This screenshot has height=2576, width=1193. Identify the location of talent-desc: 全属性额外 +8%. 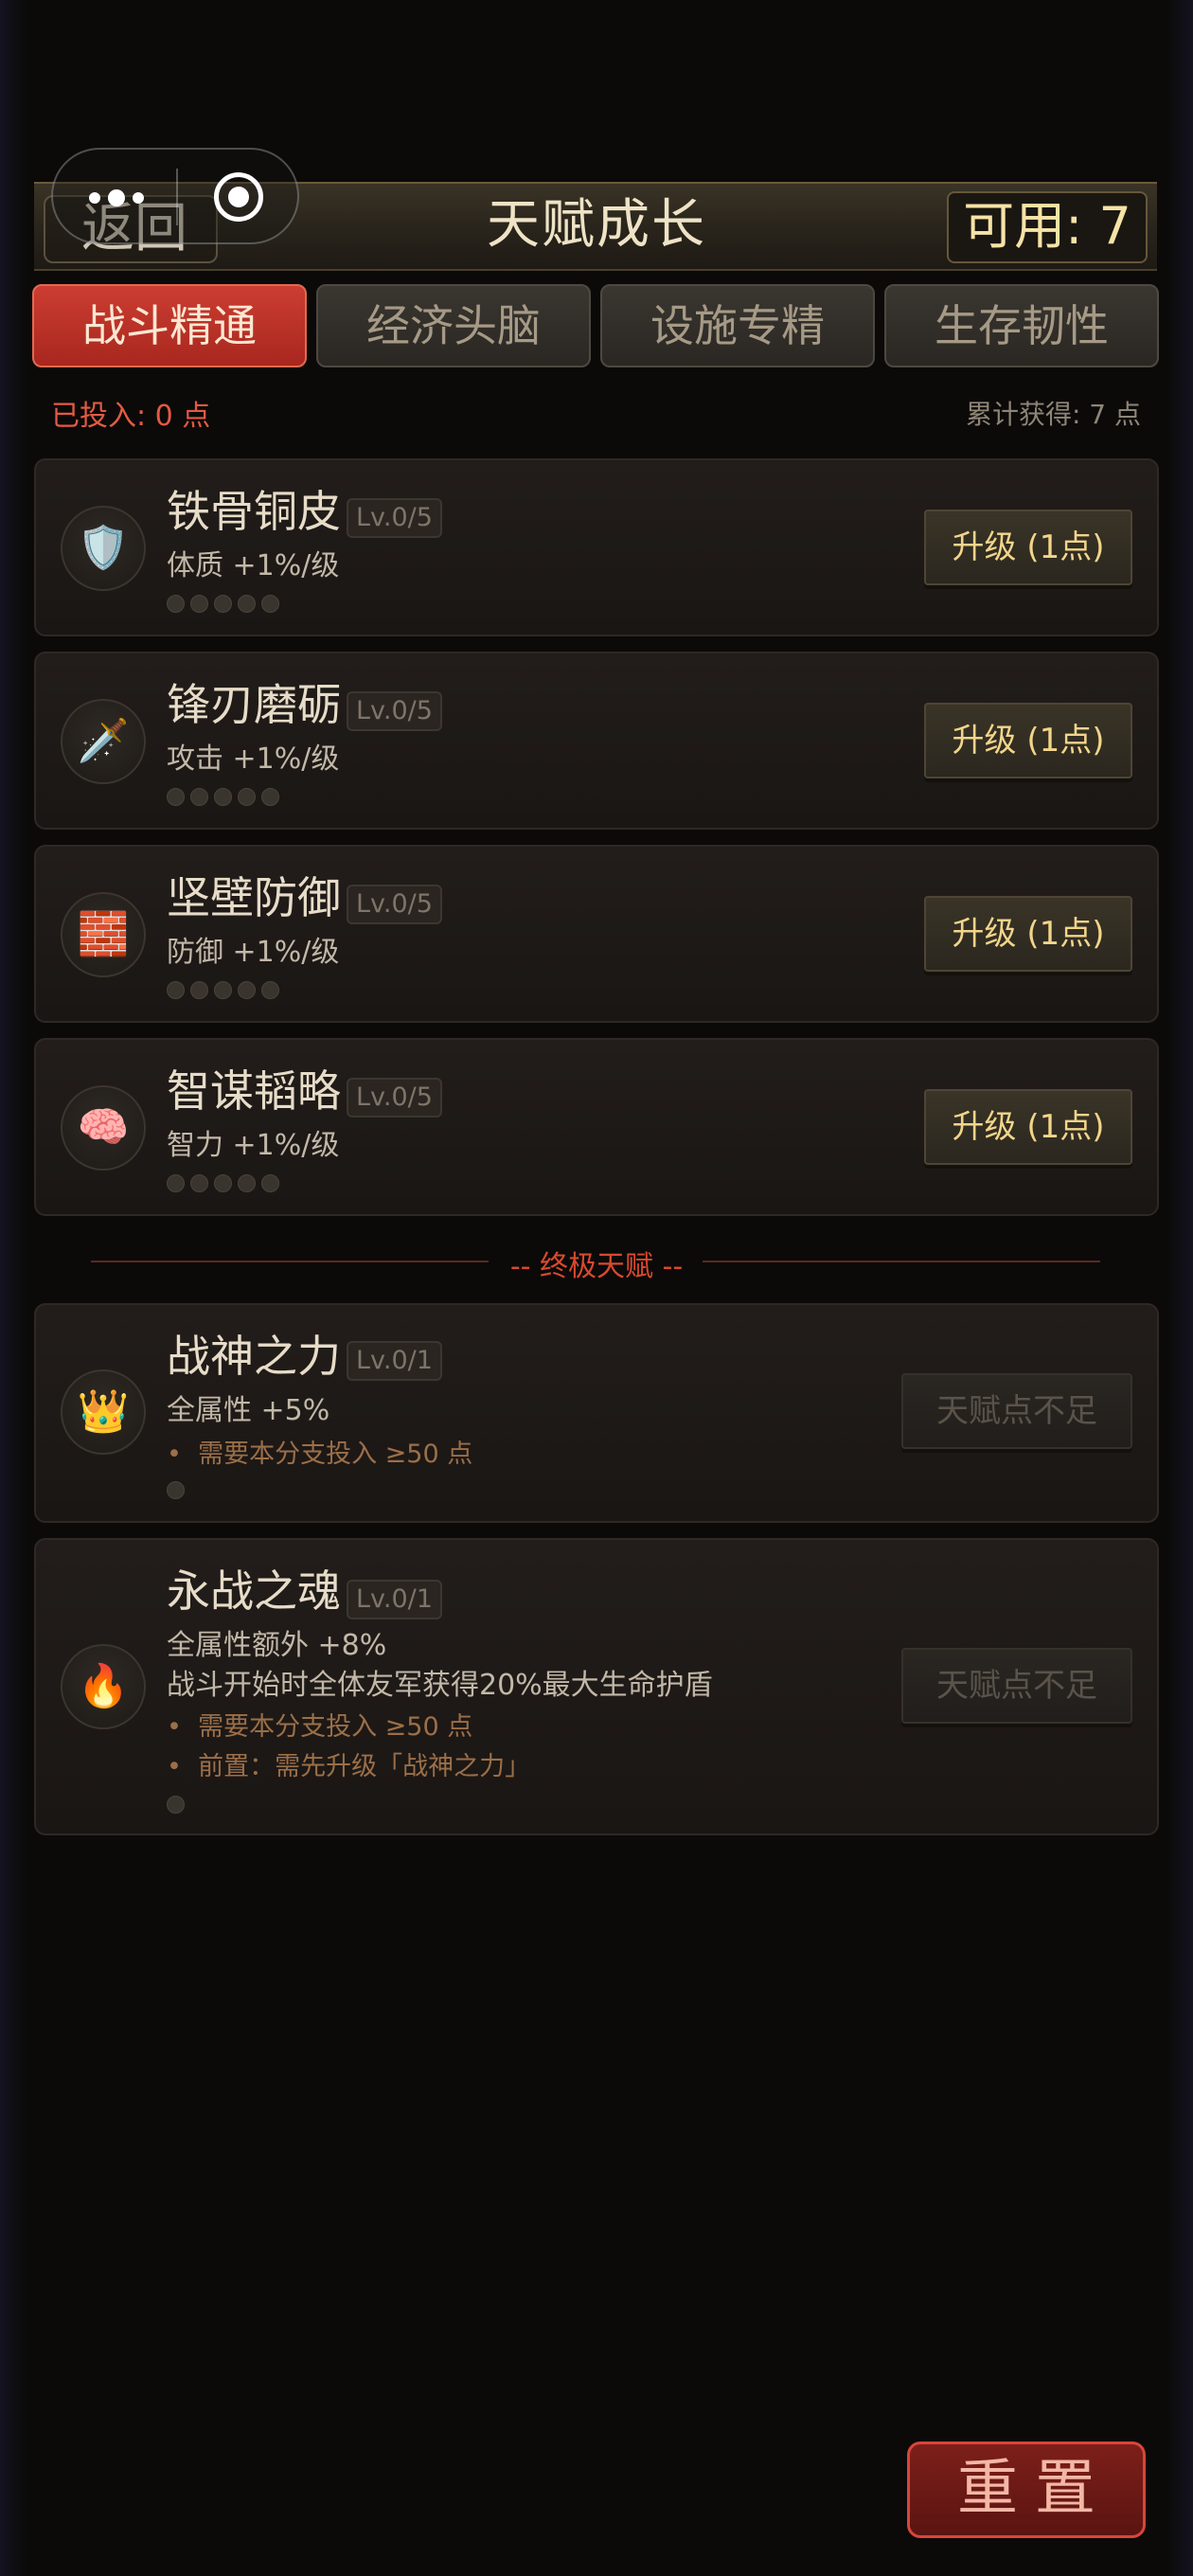
(277, 1645).